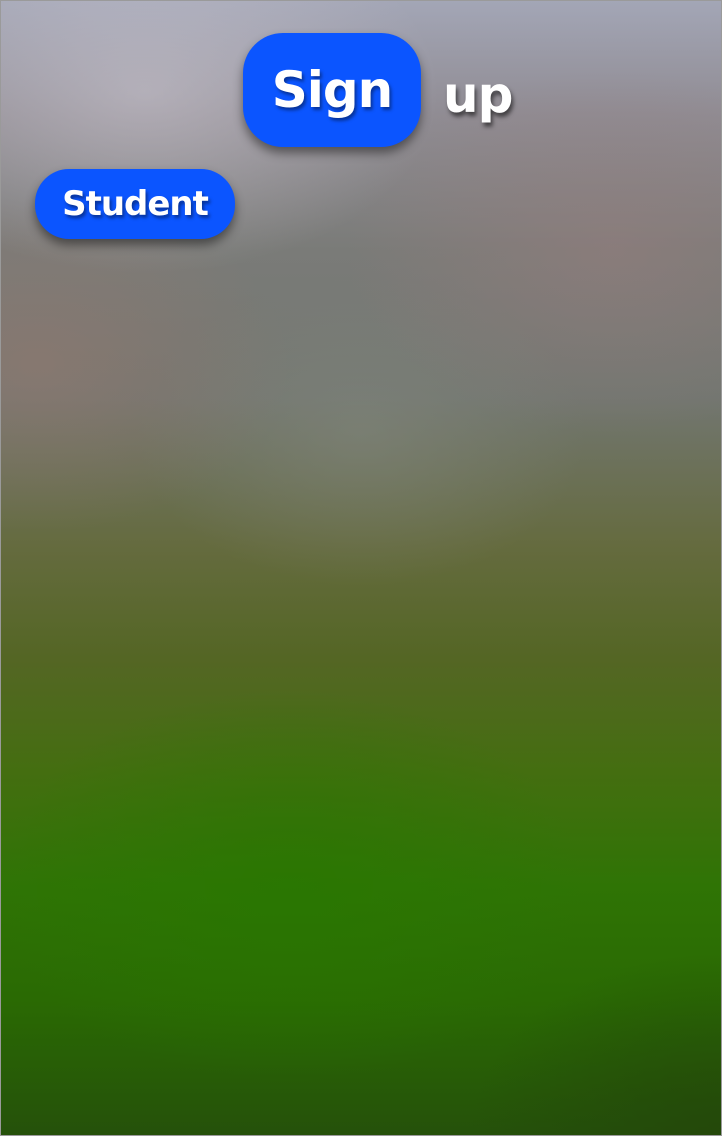 The height and width of the screenshot is (1136, 722). I want to click on up-label: up, so click(478, 95).